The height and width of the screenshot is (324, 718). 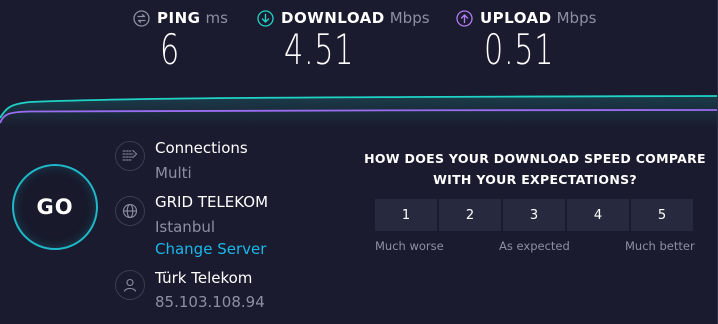 I want to click on download-arrow-icon, so click(x=265, y=18).